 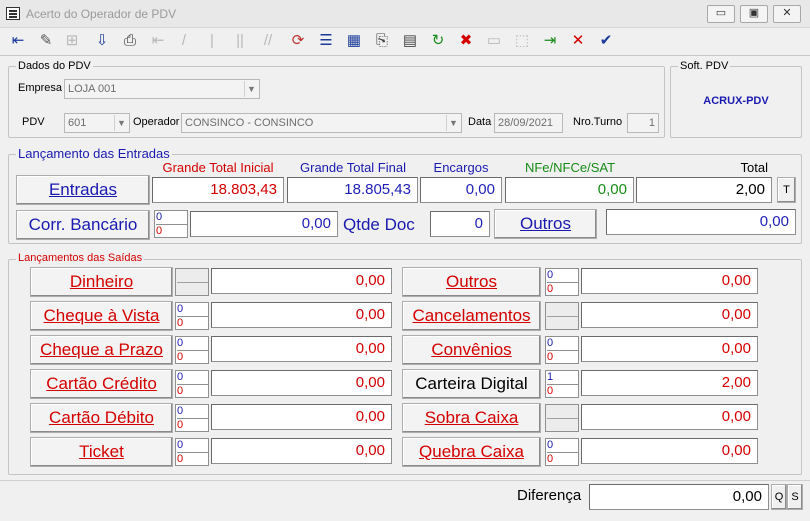 I want to click on footer-divider, so click(x=405, y=480).